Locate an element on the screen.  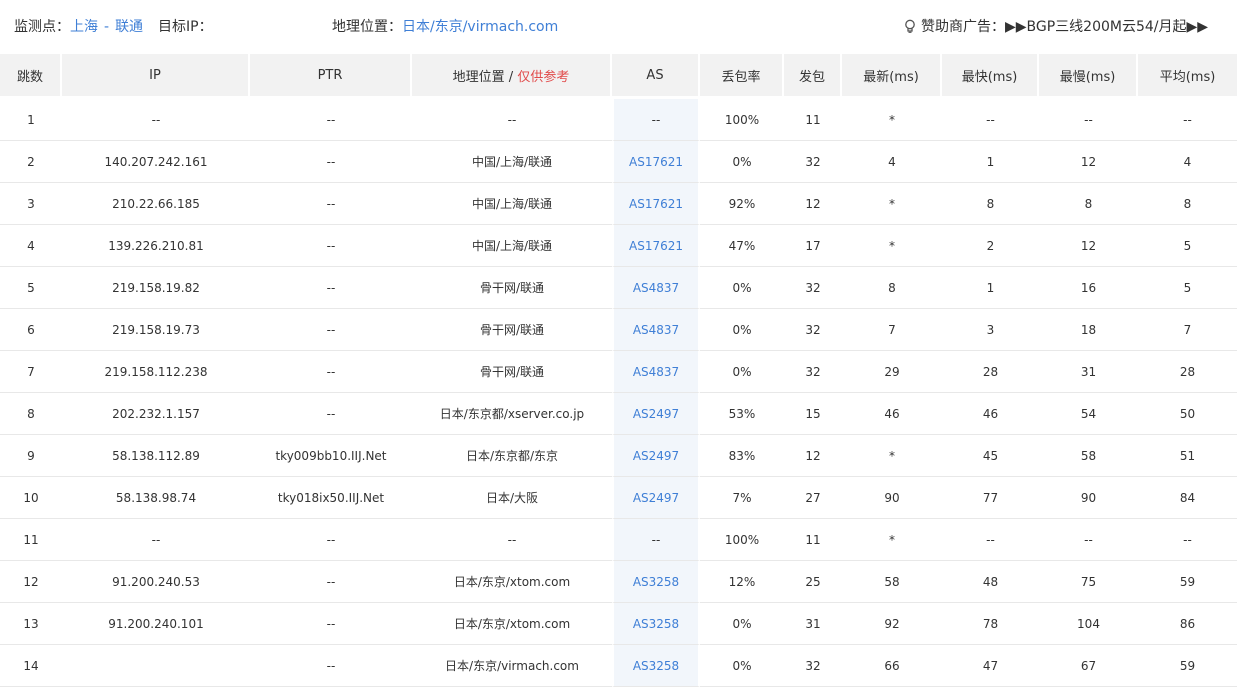
cell-ip: 210.22.66.185 is located at coordinates (156, 204).